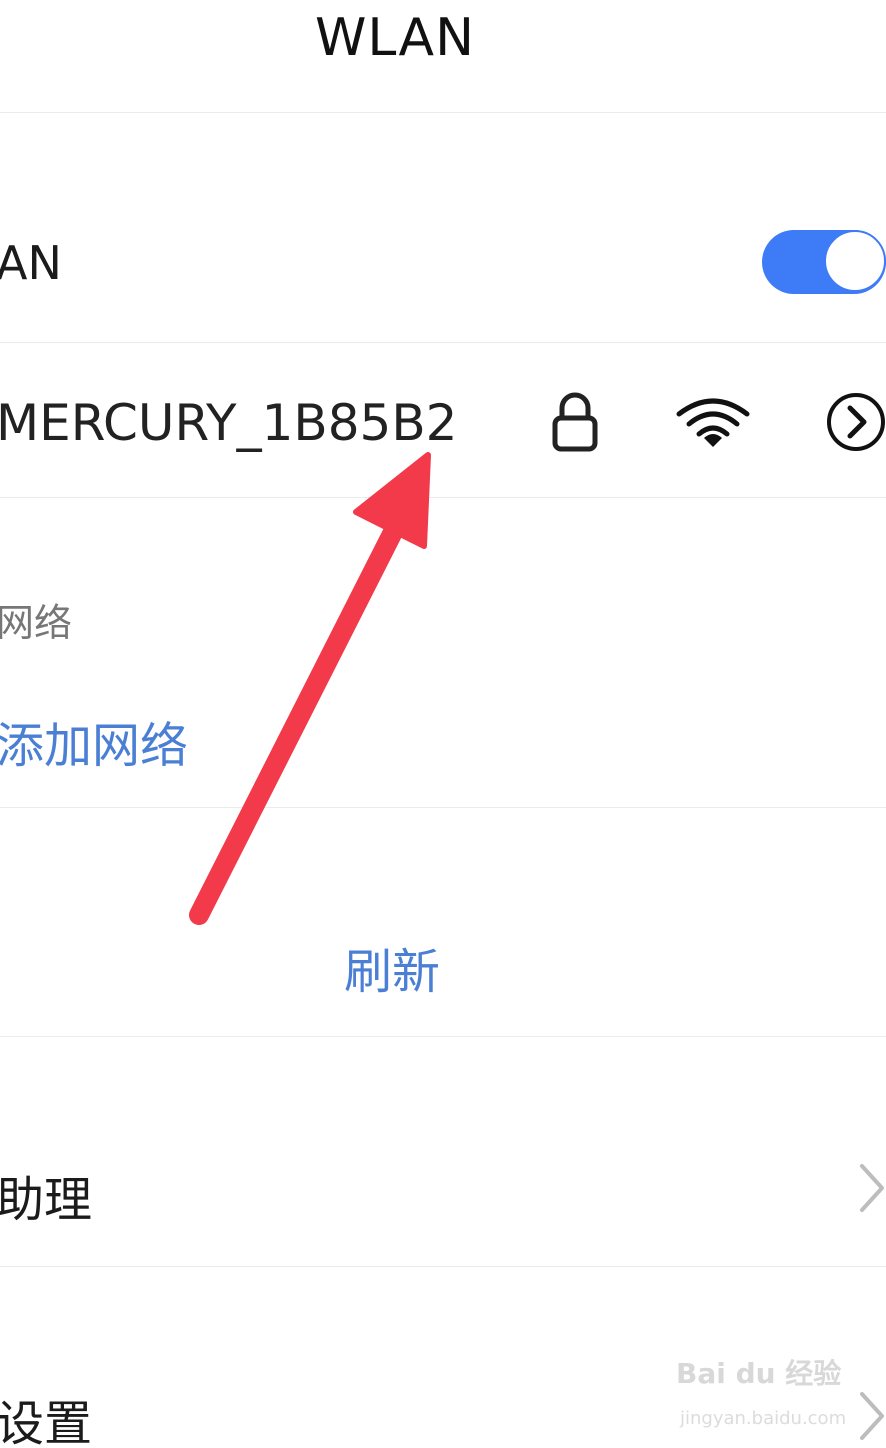 The height and width of the screenshot is (1448, 886). I want to click on header-divider, so click(443, 112).